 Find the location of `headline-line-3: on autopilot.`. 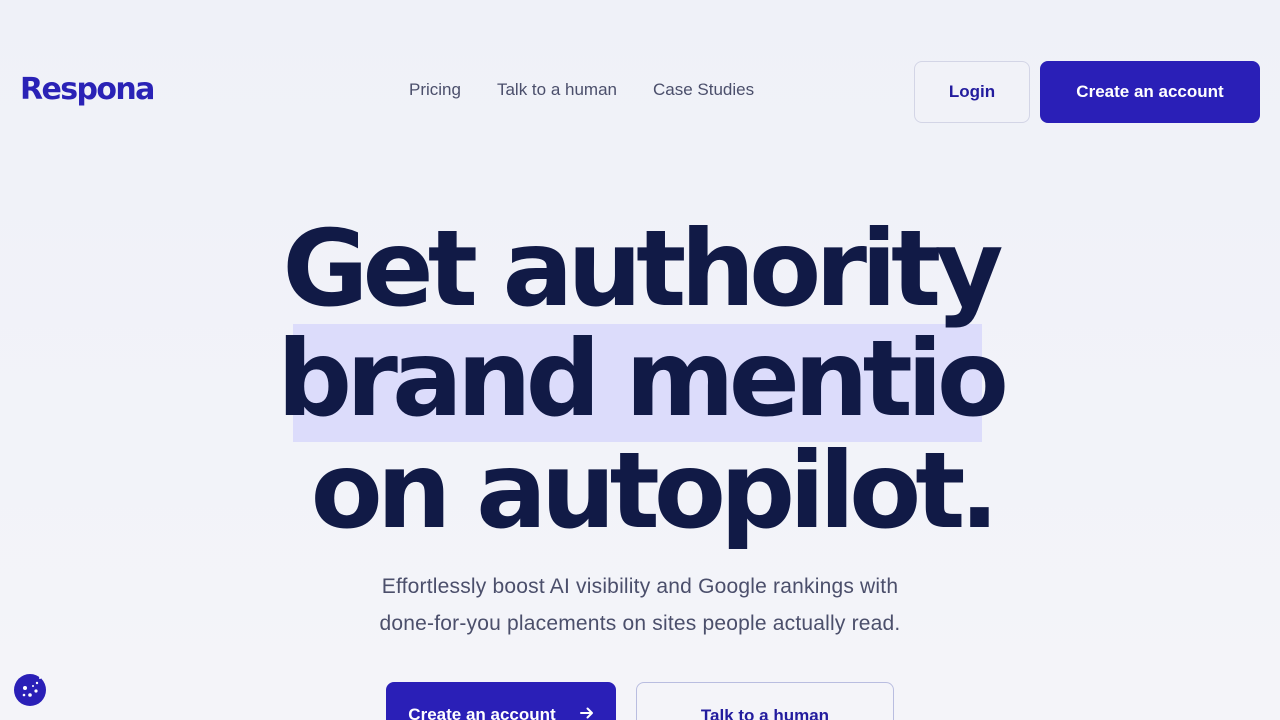

headline-line-3: on autopilot. is located at coordinates (655, 491).